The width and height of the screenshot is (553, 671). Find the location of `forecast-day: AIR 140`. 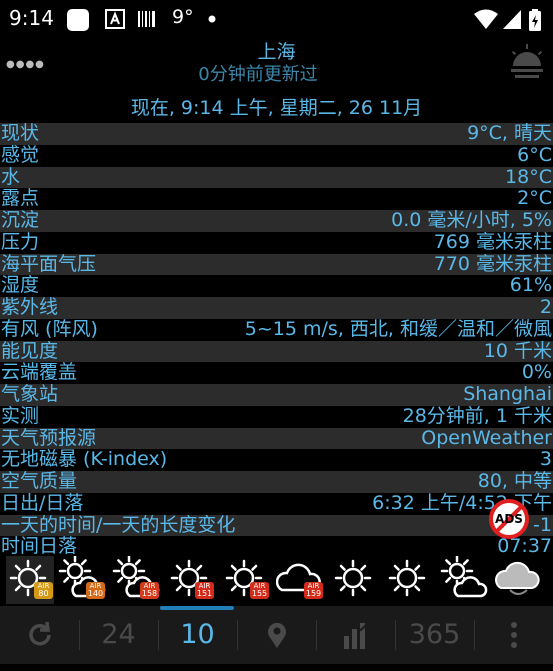

forecast-day: AIR 140 is located at coordinates (82, 580).